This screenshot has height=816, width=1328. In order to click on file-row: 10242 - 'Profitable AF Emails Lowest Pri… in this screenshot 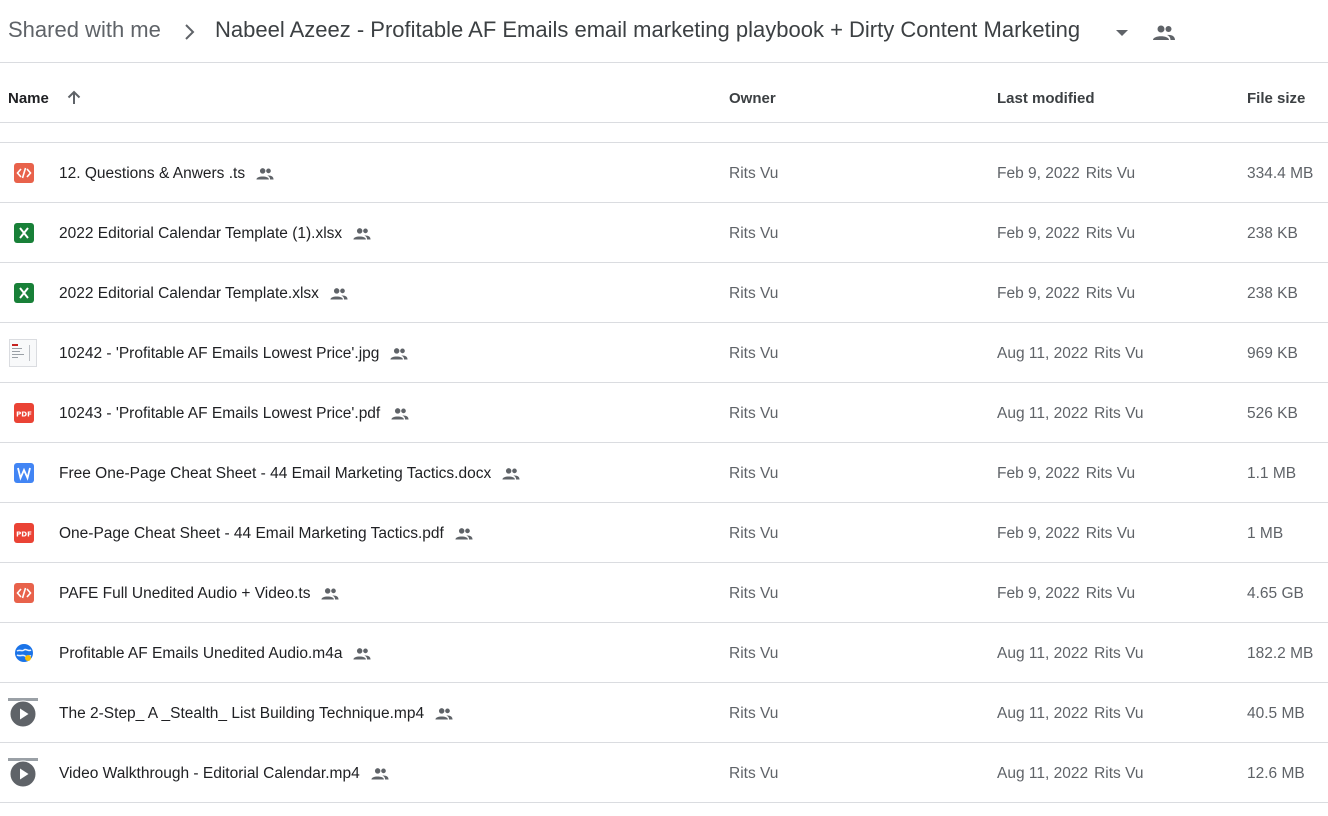, I will do `click(664, 353)`.